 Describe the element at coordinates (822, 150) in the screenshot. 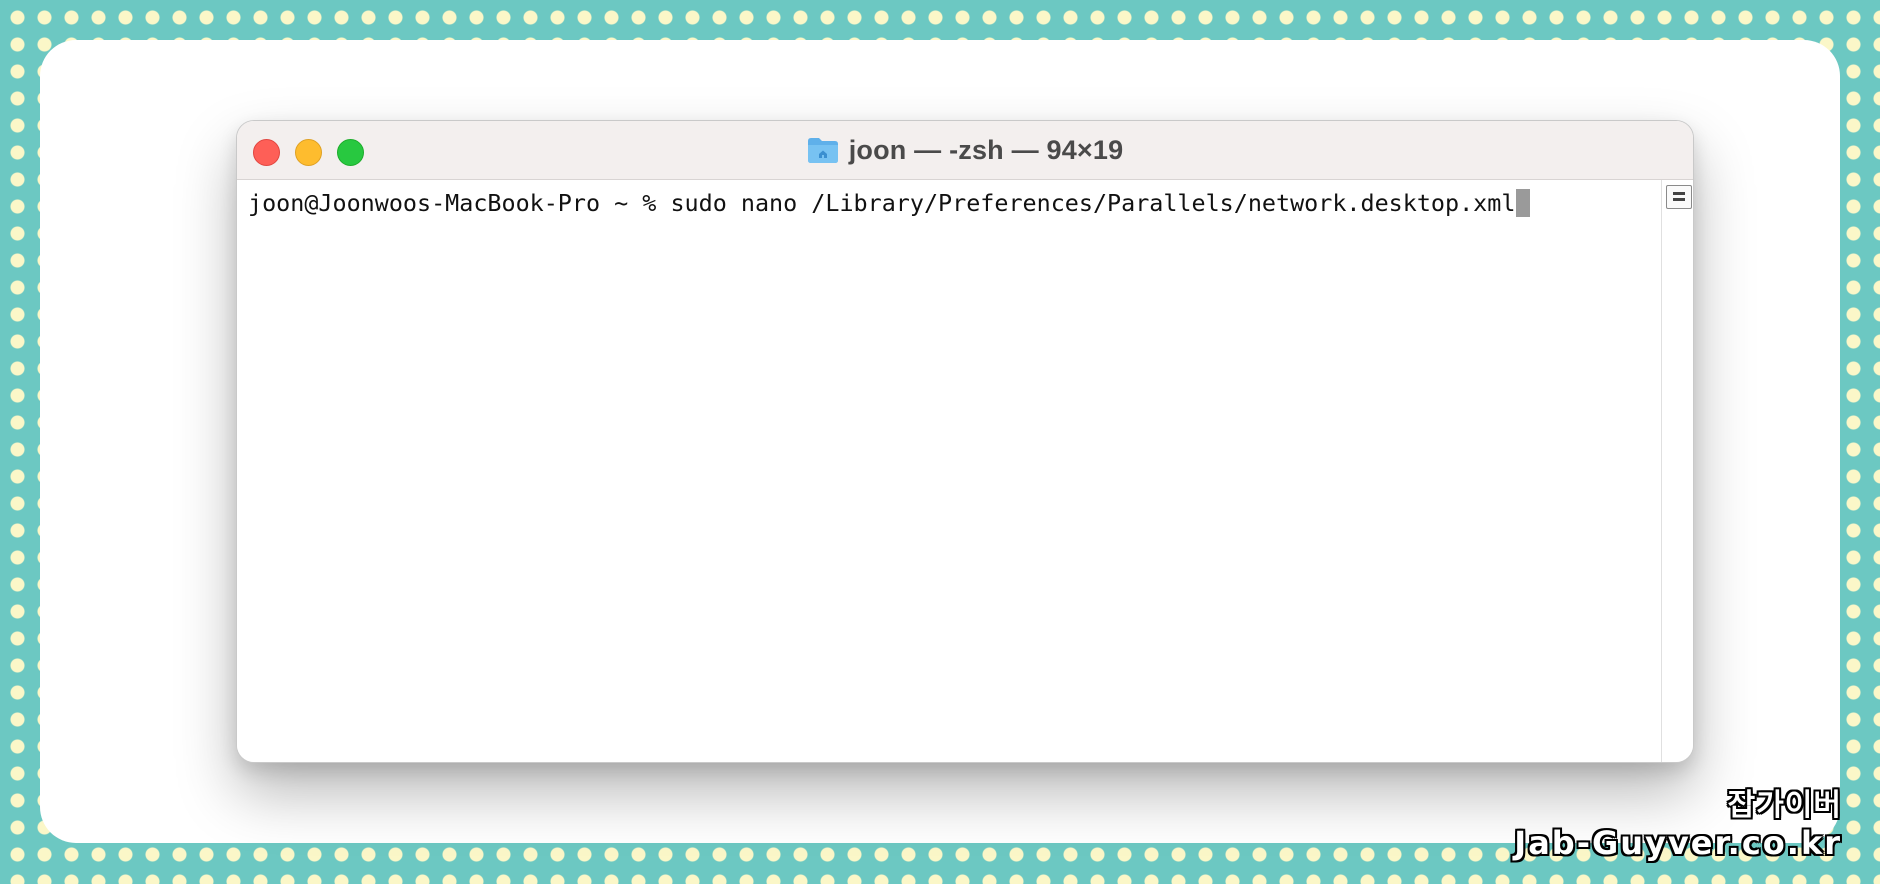

I see `home-folder-icon` at that location.